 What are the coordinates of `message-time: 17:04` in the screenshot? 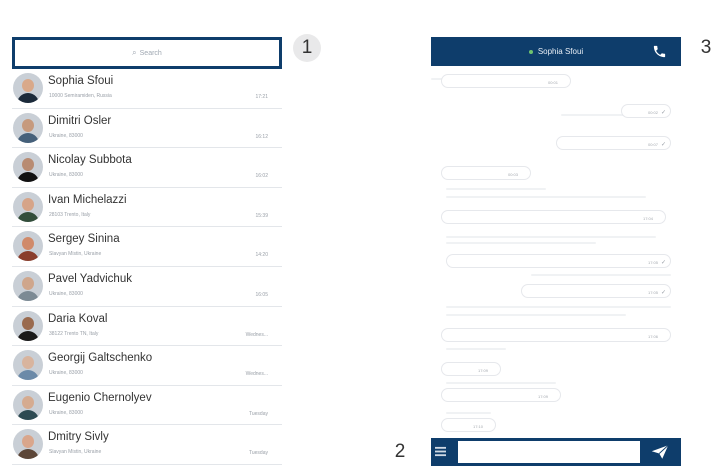 It's located at (647, 218).